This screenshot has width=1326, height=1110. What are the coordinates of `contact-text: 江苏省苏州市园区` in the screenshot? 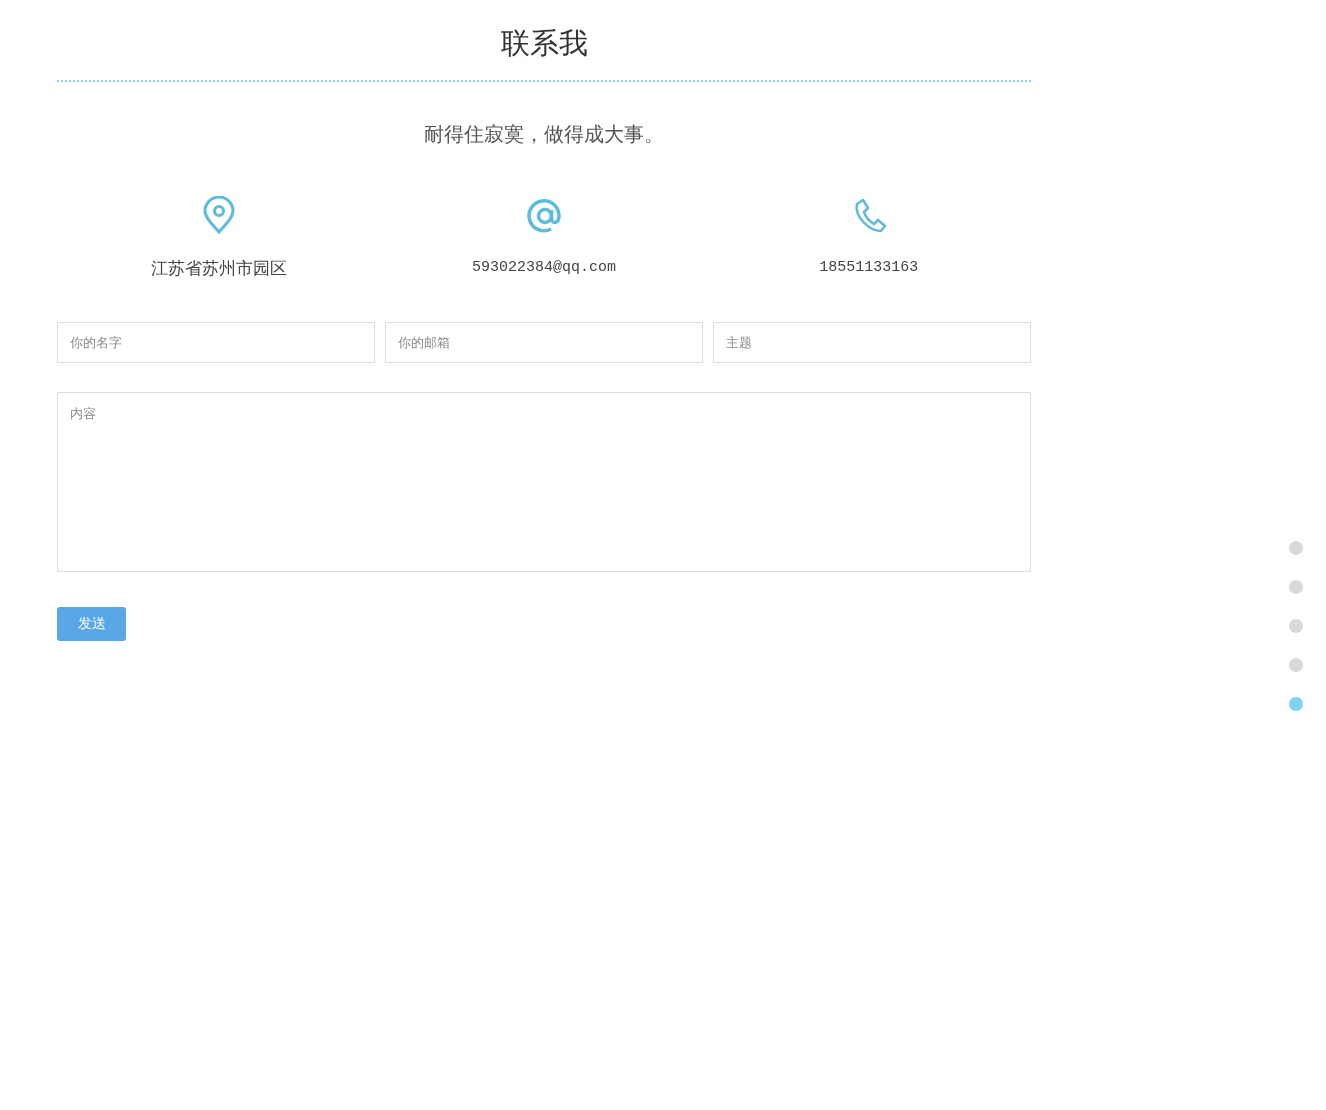 It's located at (219, 268).